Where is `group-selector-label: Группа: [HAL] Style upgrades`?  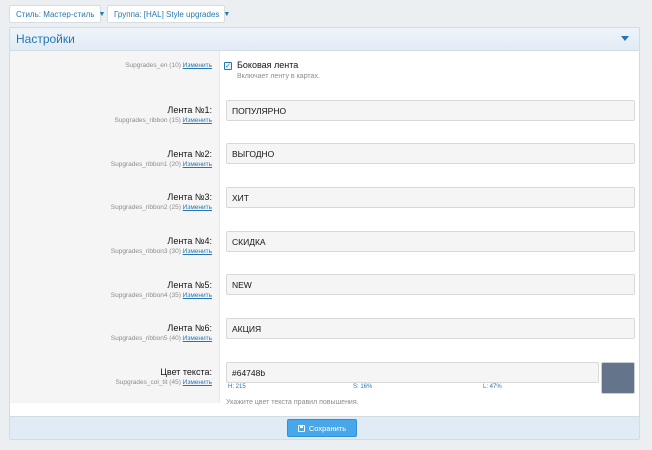
group-selector-label: Группа: [HAL] Style upgrades is located at coordinates (167, 14).